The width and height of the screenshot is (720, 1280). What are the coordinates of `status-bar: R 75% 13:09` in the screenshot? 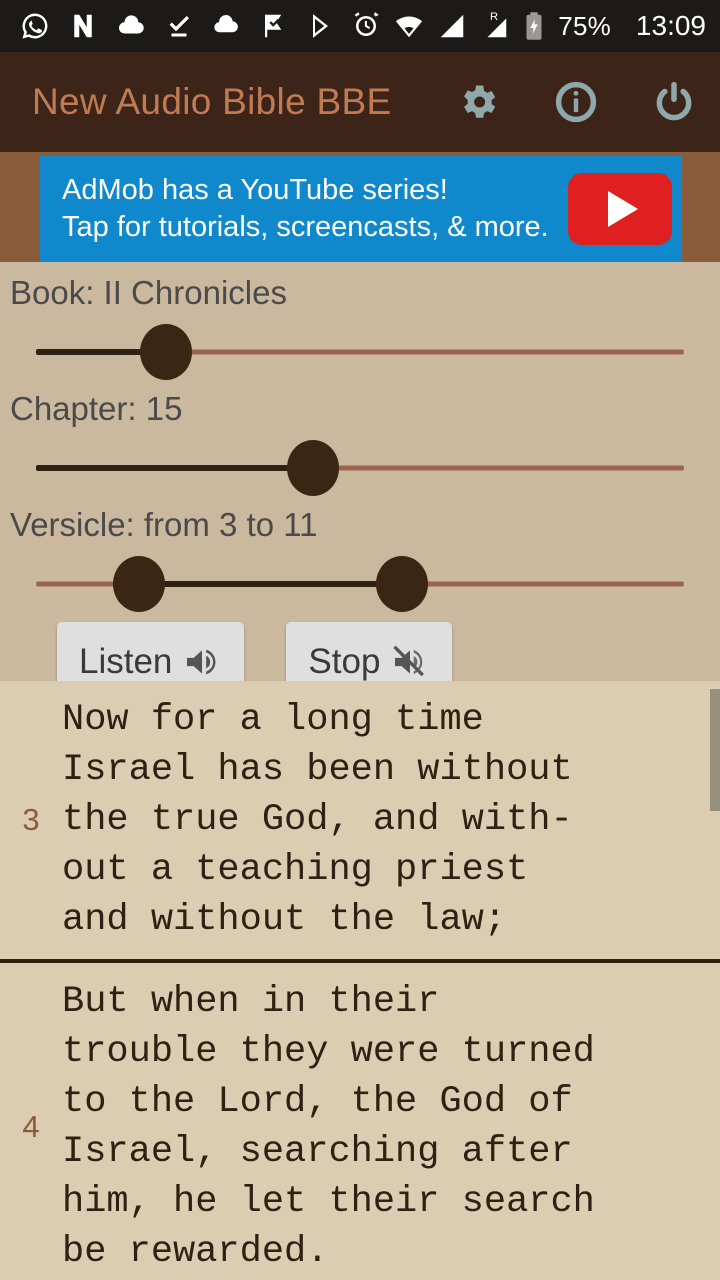 It's located at (360, 26).